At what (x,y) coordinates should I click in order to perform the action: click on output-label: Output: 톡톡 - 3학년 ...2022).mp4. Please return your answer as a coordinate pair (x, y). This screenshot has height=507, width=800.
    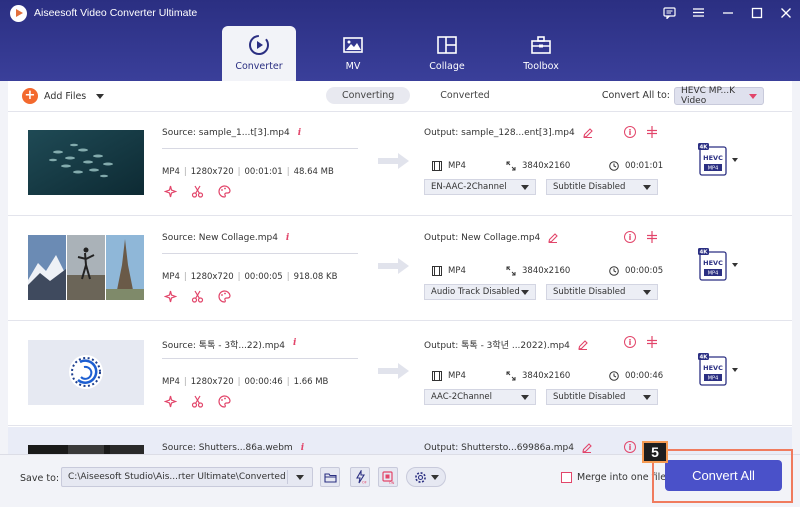
    Looking at the image, I should click on (497, 346).